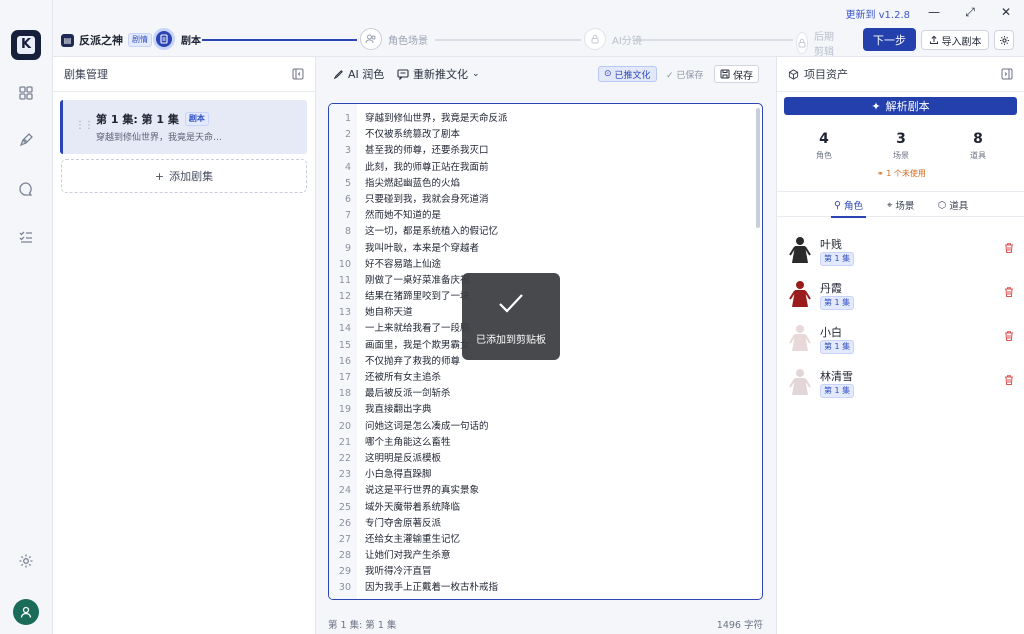 This screenshot has height=634, width=1024. Describe the element at coordinates (362, 625) in the screenshot. I see `footer-episode: 第 1 集` at that location.